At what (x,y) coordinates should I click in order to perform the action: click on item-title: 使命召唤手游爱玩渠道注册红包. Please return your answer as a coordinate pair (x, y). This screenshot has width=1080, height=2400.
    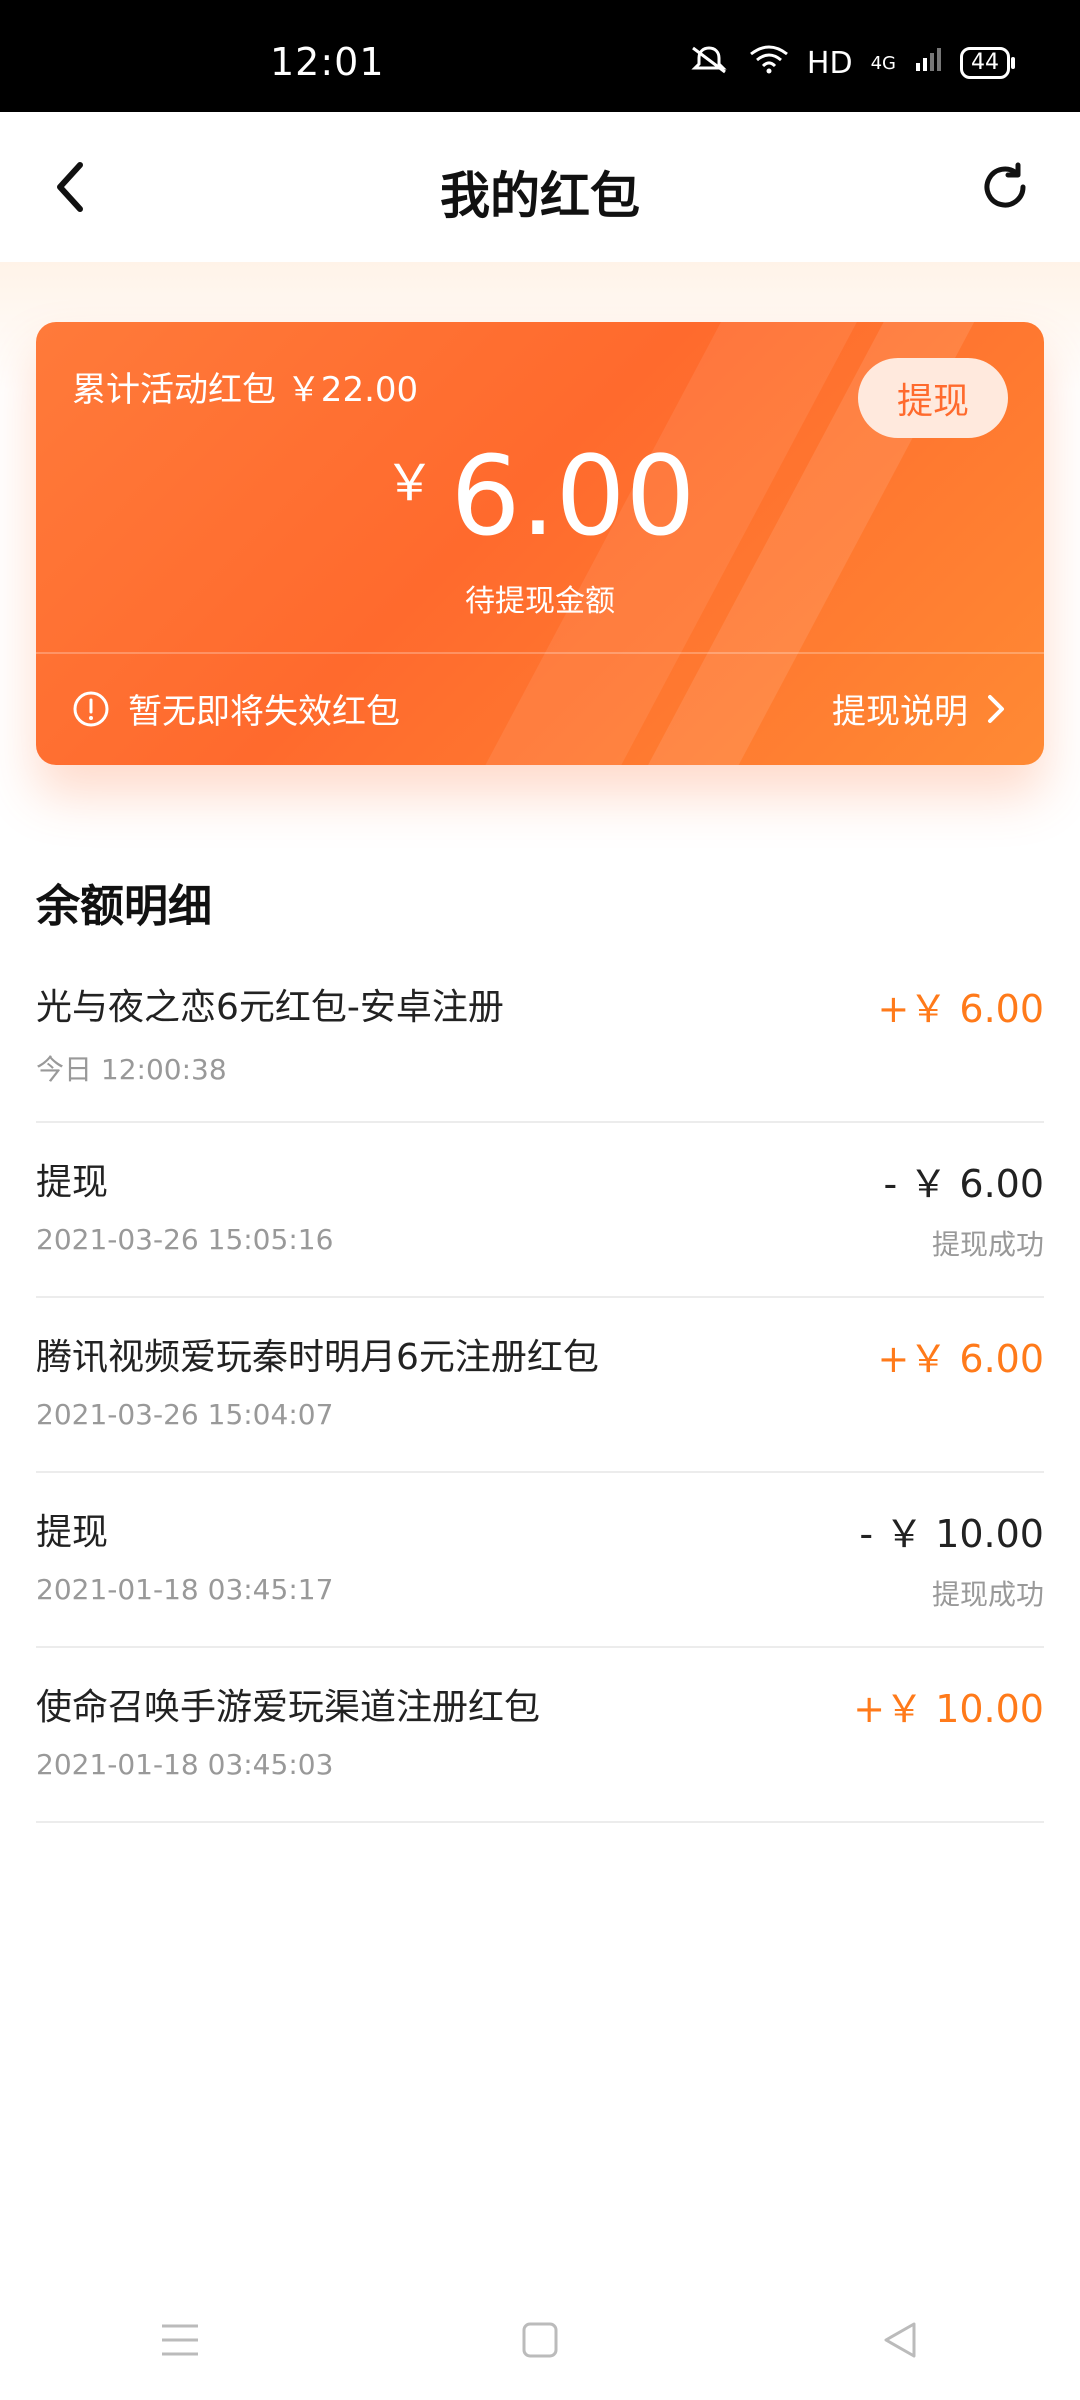
    Looking at the image, I should click on (288, 1707).